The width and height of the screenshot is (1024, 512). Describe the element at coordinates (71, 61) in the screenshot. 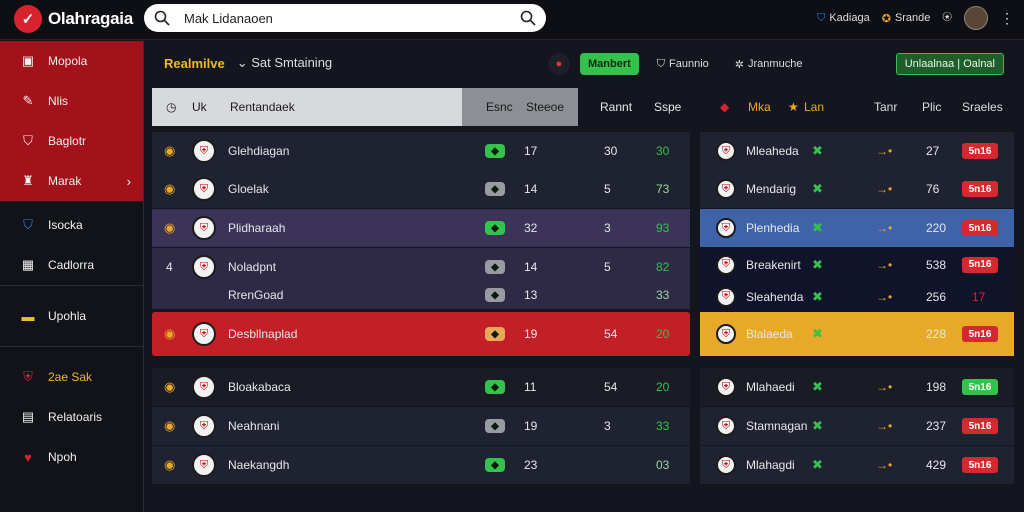

I see `sidebar-item-0: ▣ Mopola` at that location.